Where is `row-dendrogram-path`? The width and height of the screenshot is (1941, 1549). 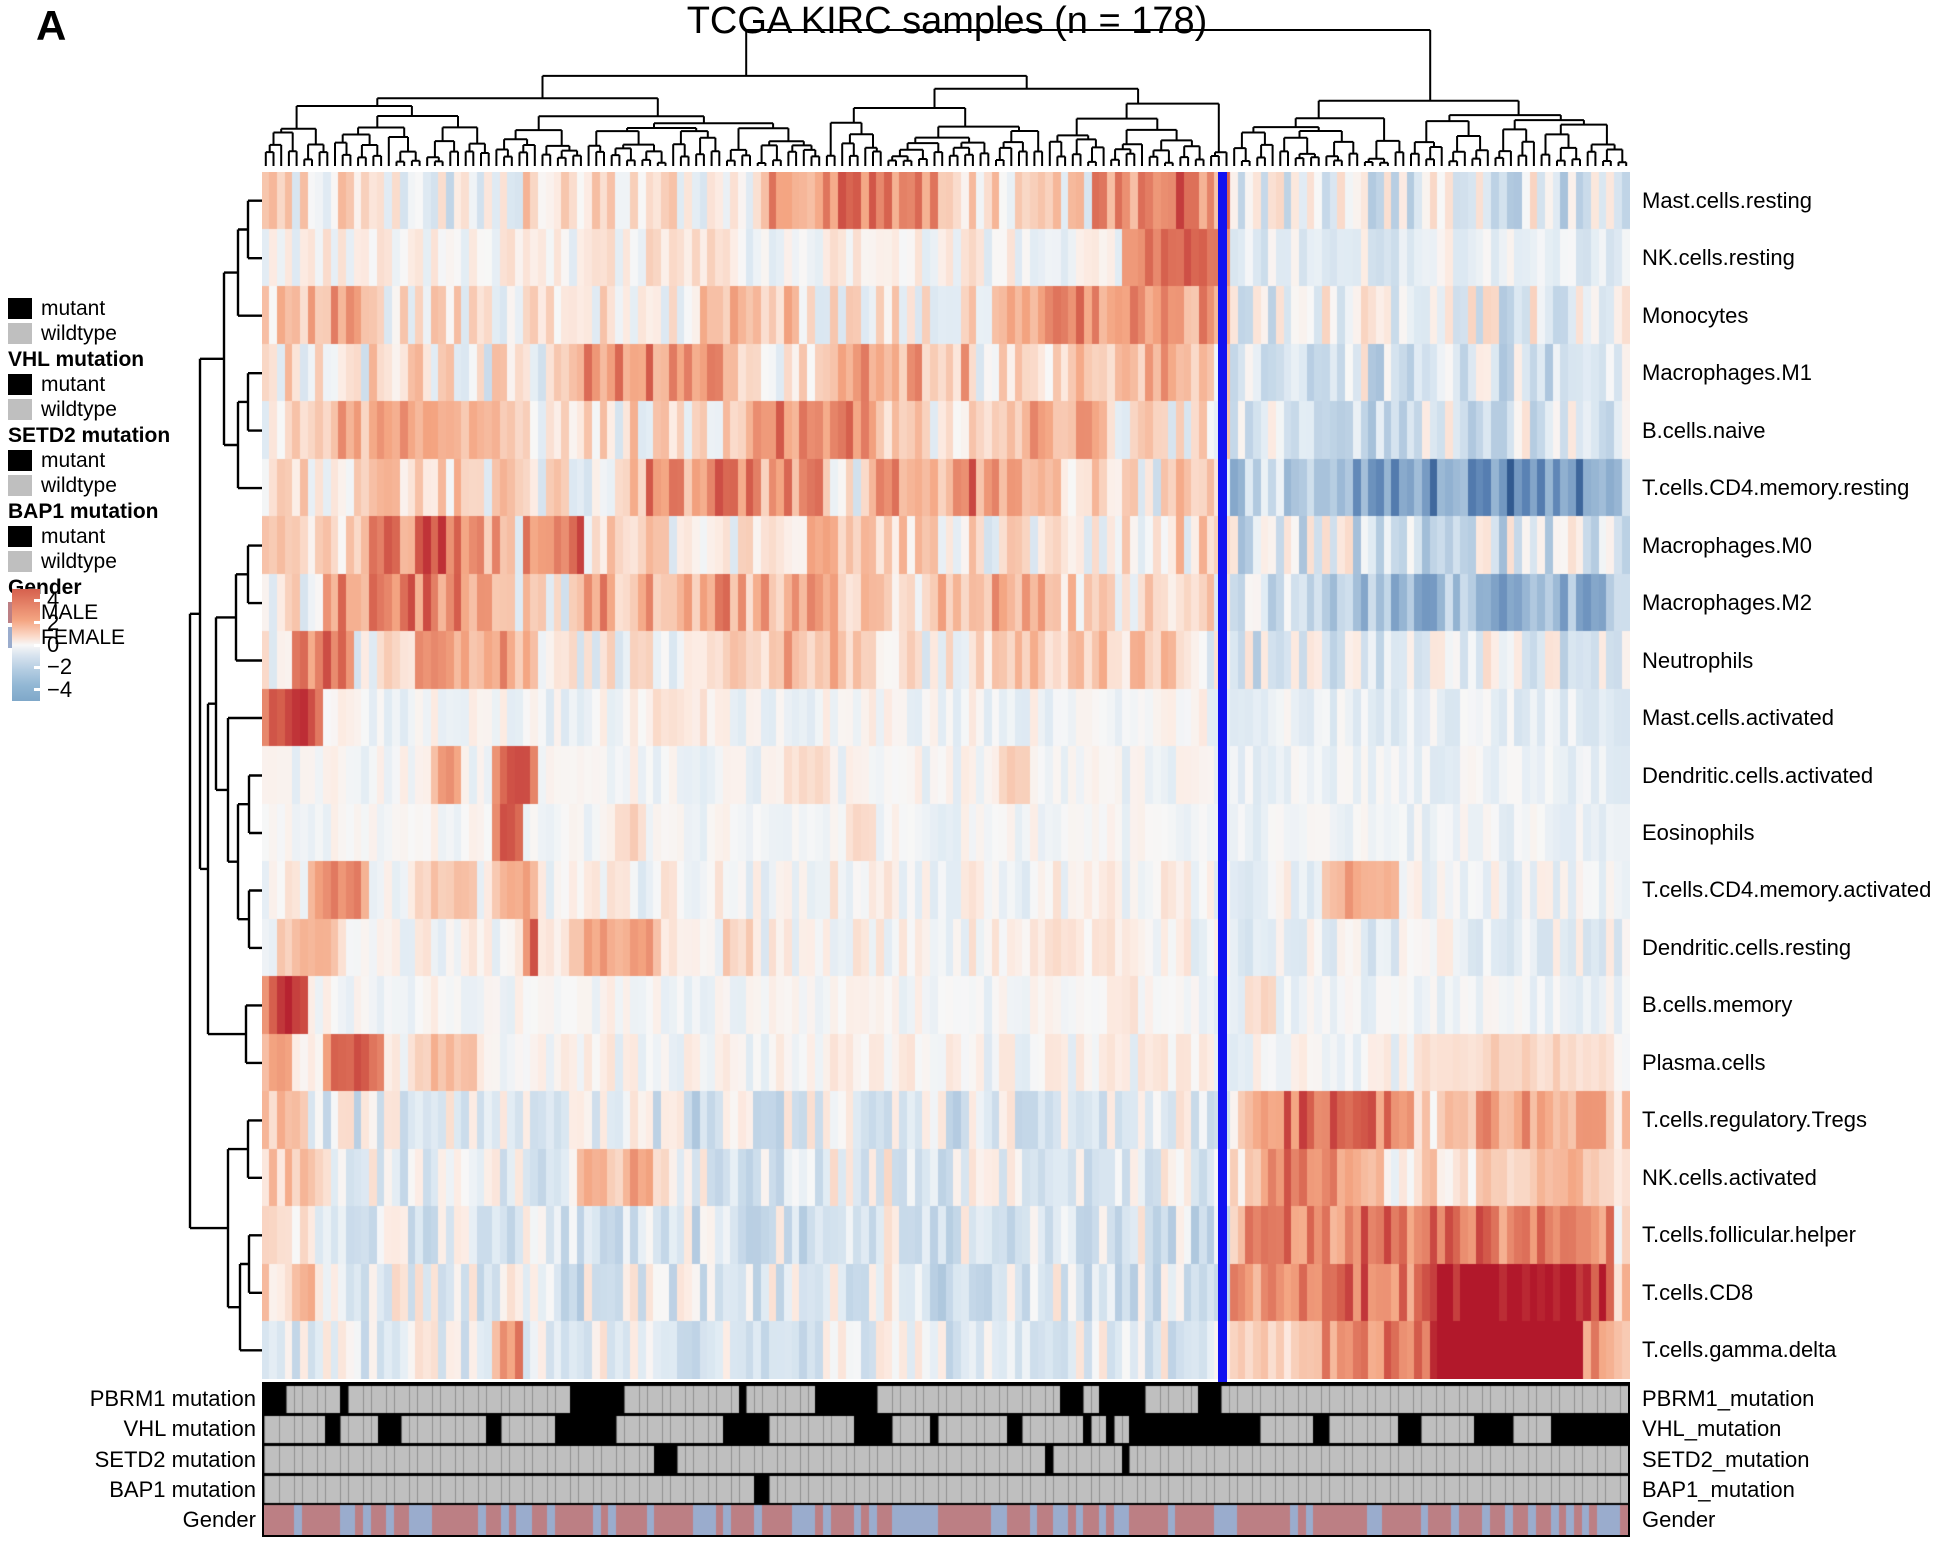
row-dendrogram-path is located at coordinates (225, 775).